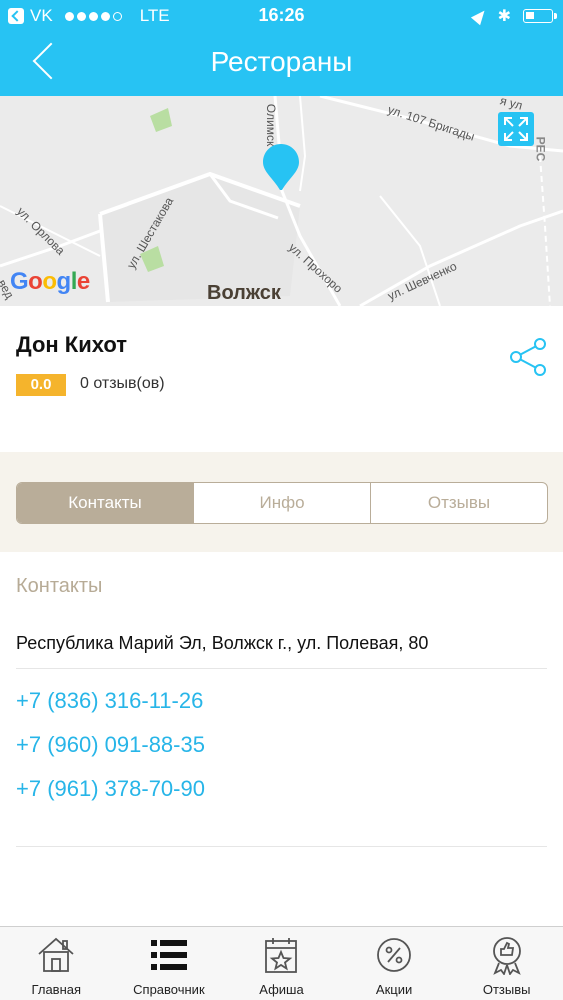 The height and width of the screenshot is (1000, 563). I want to click on tabbar-item-home: Главная, so click(56, 963).